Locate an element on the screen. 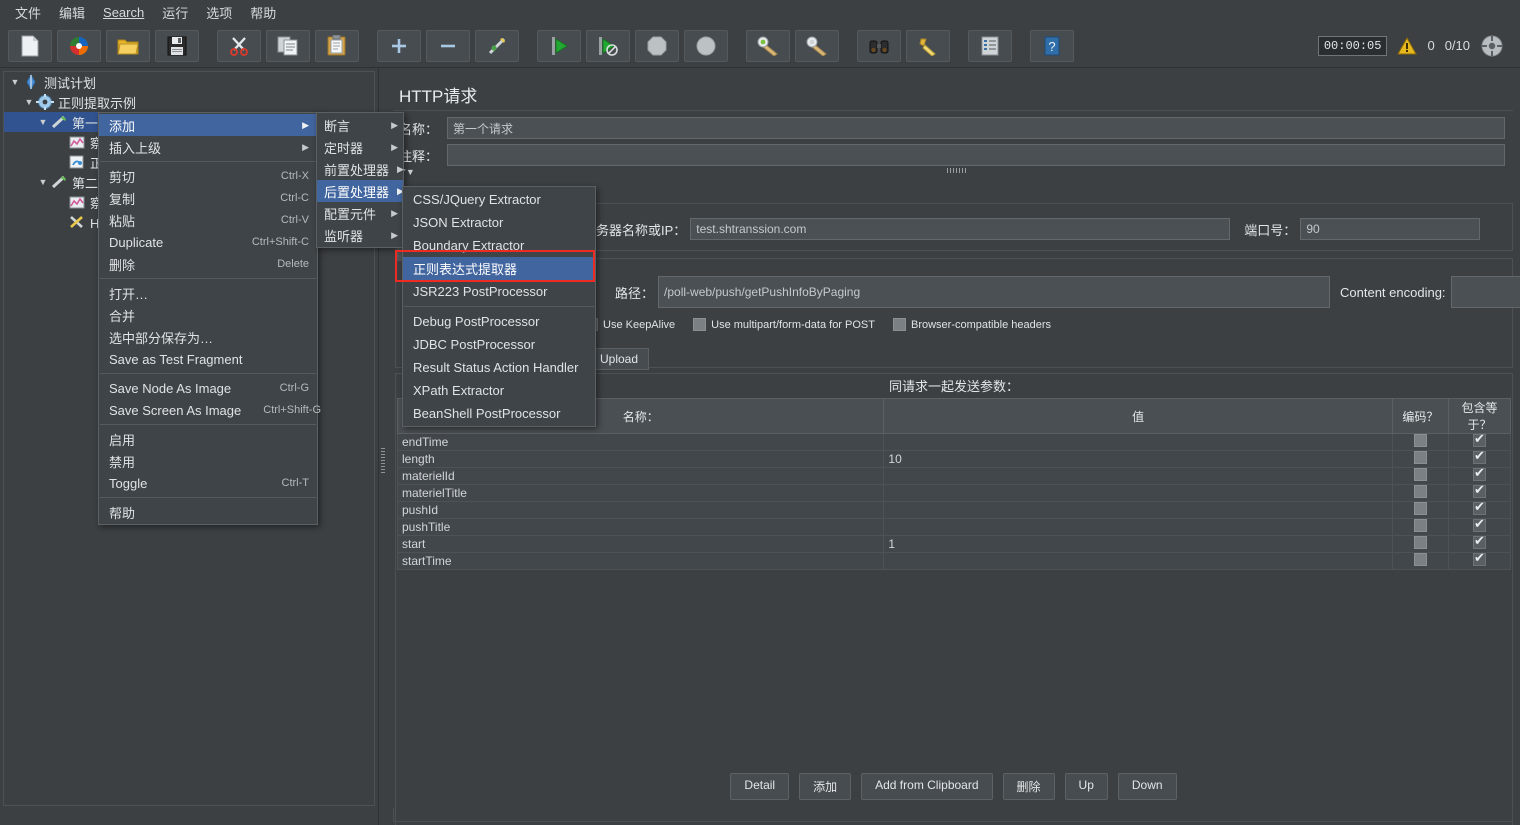  expand-all-button is located at coordinates (399, 45).